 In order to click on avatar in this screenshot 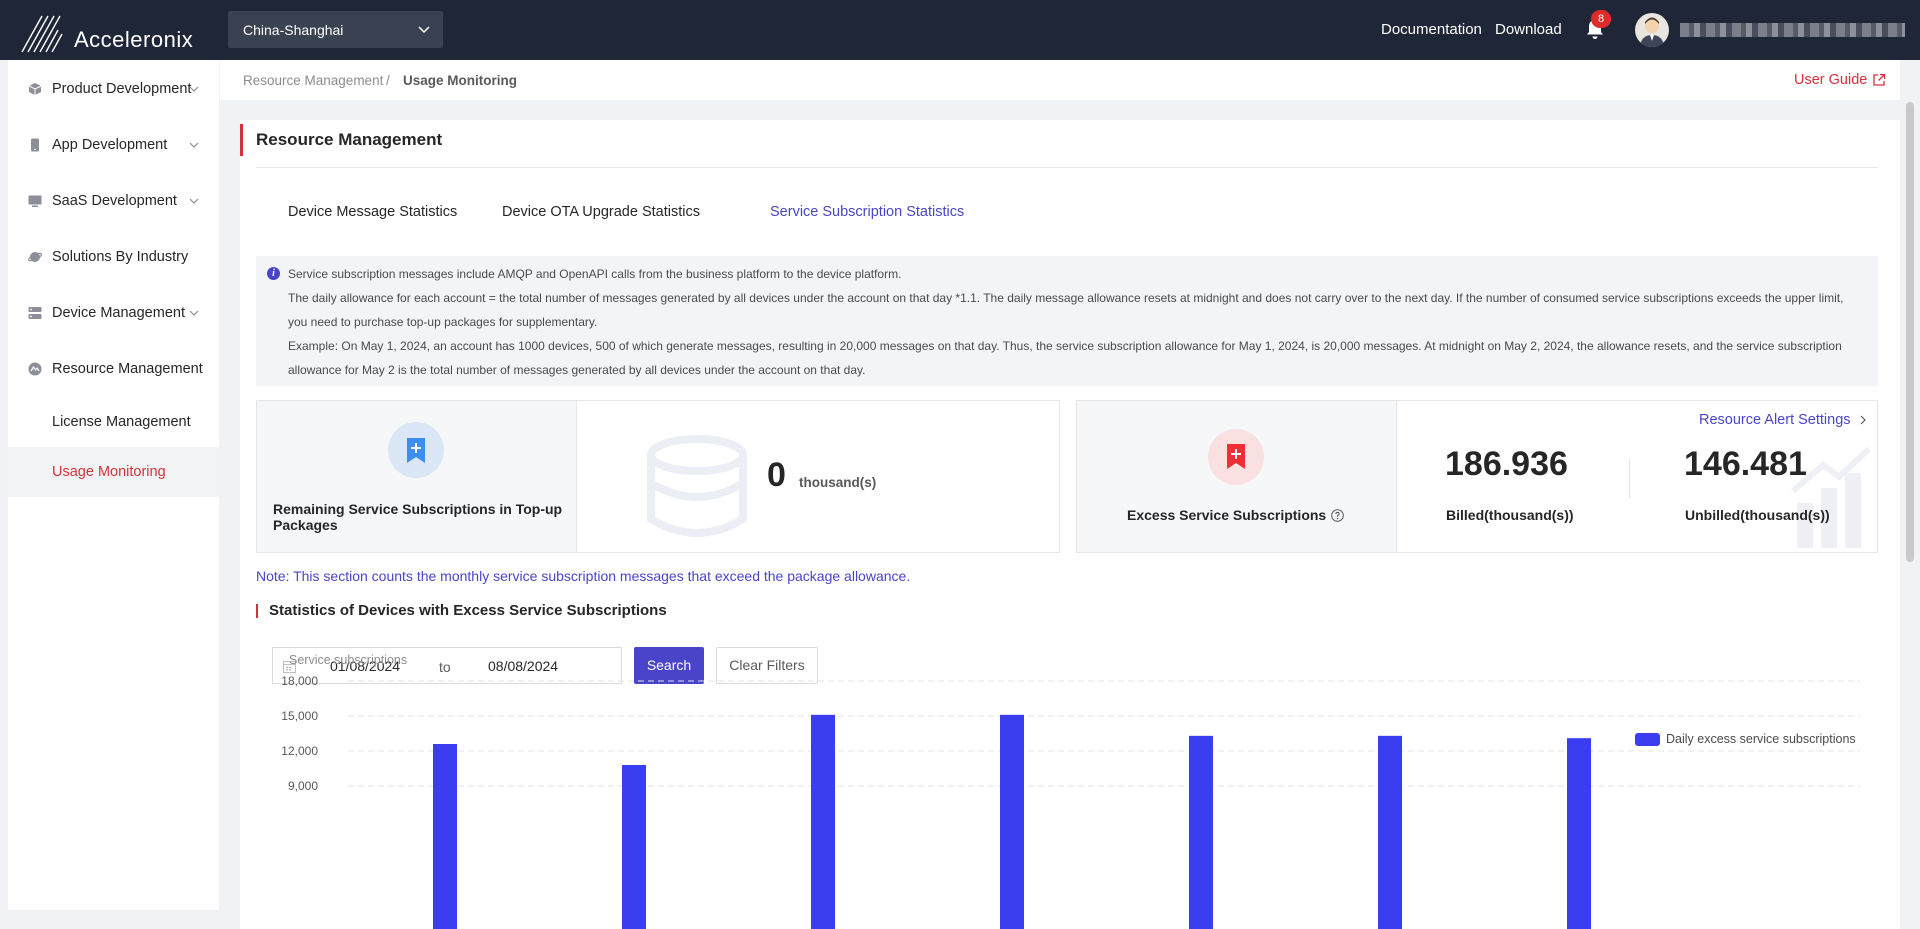, I will do `click(1652, 30)`.